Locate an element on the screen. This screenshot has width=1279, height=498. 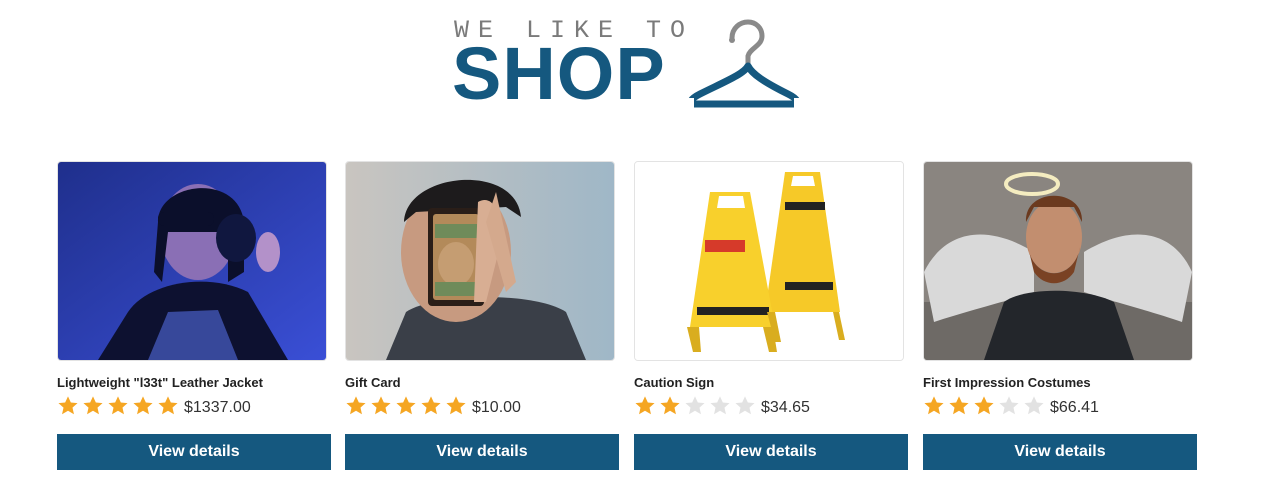
product-card: Gift Card $10.00 View details is located at coordinates (482, 316).